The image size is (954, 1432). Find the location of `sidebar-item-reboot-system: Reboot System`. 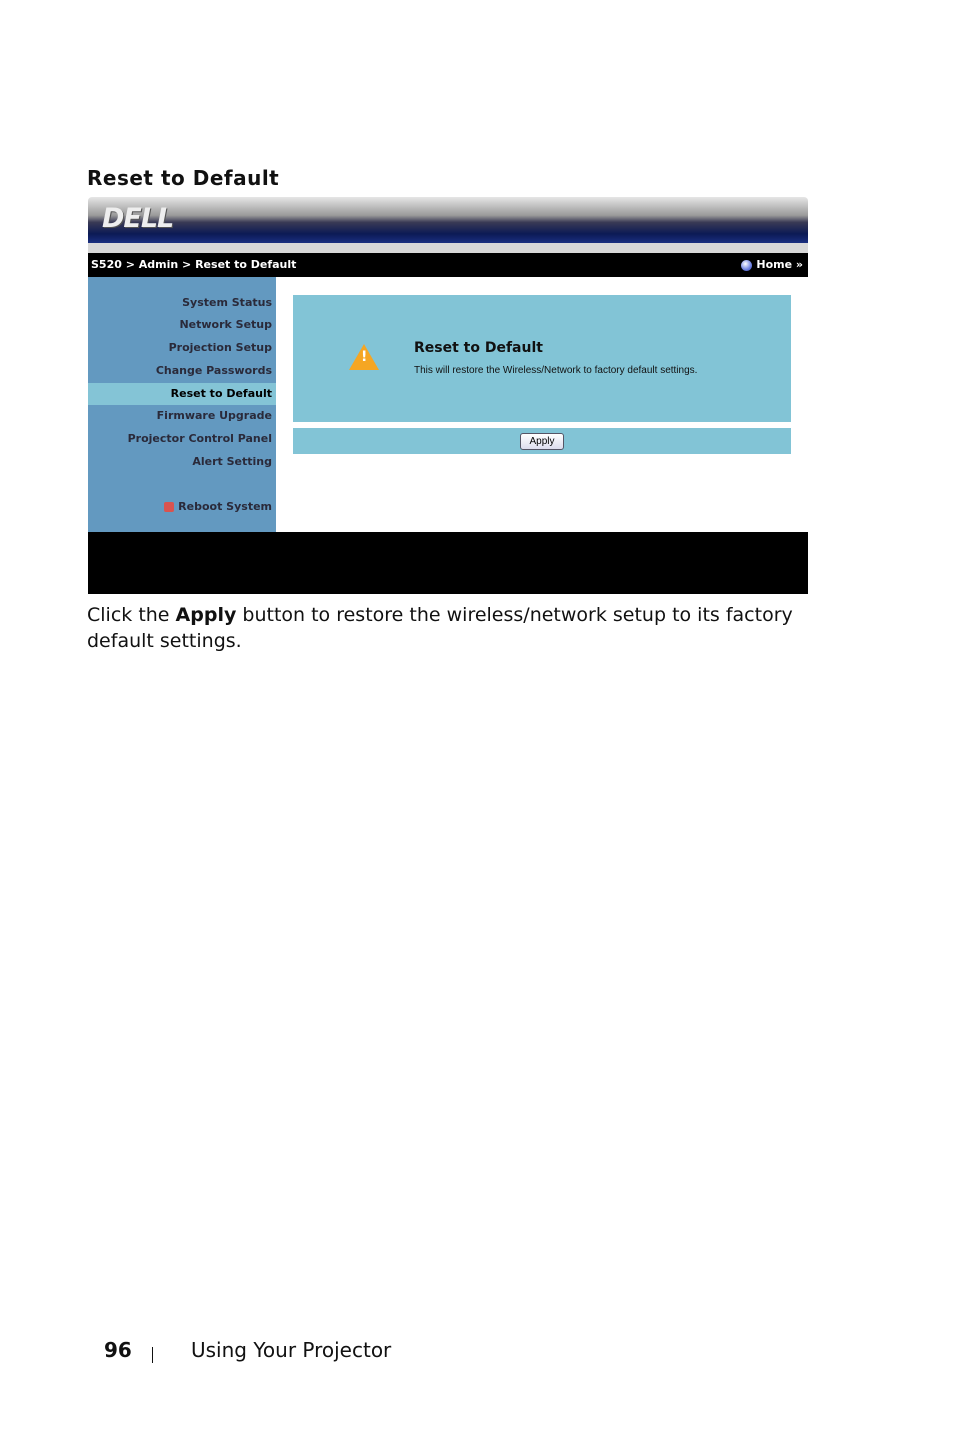

sidebar-item-reboot-system: Reboot System is located at coordinates (218, 506).